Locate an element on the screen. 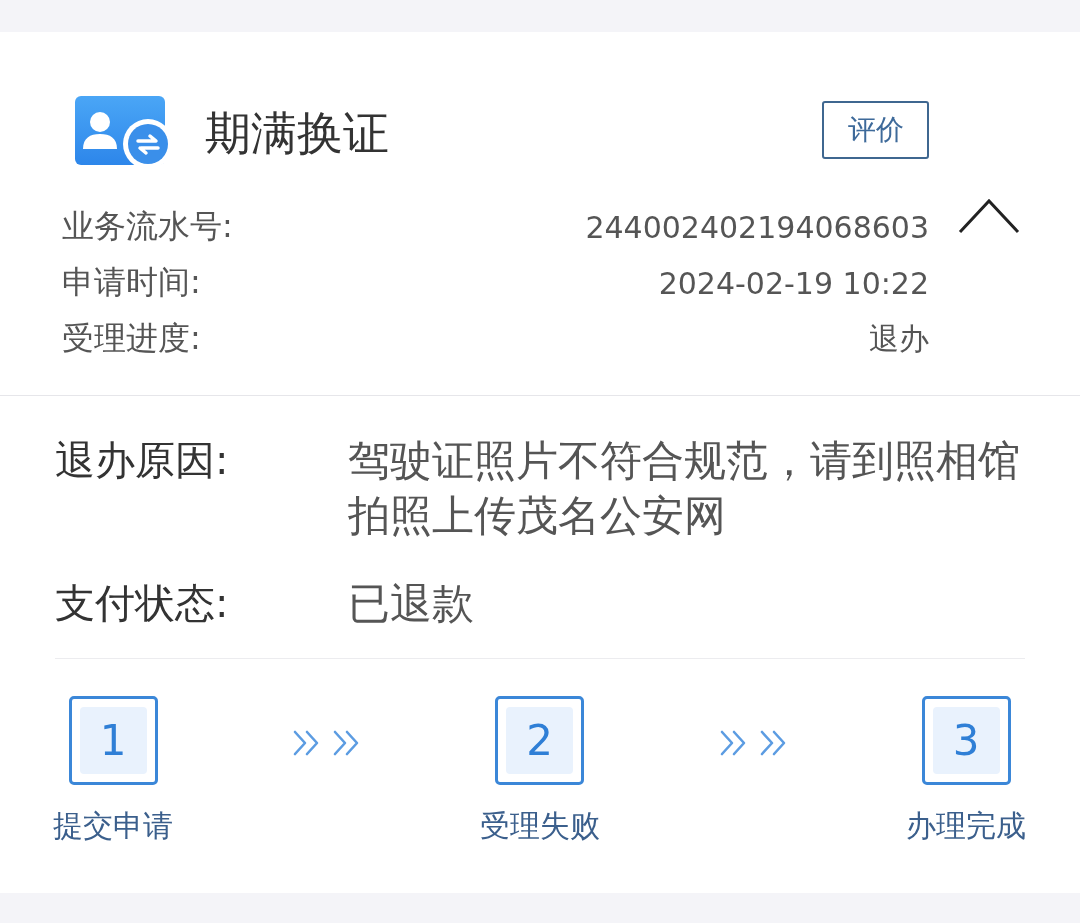 The height and width of the screenshot is (923, 1080). info-label: 申请时间: is located at coordinates (131, 282).